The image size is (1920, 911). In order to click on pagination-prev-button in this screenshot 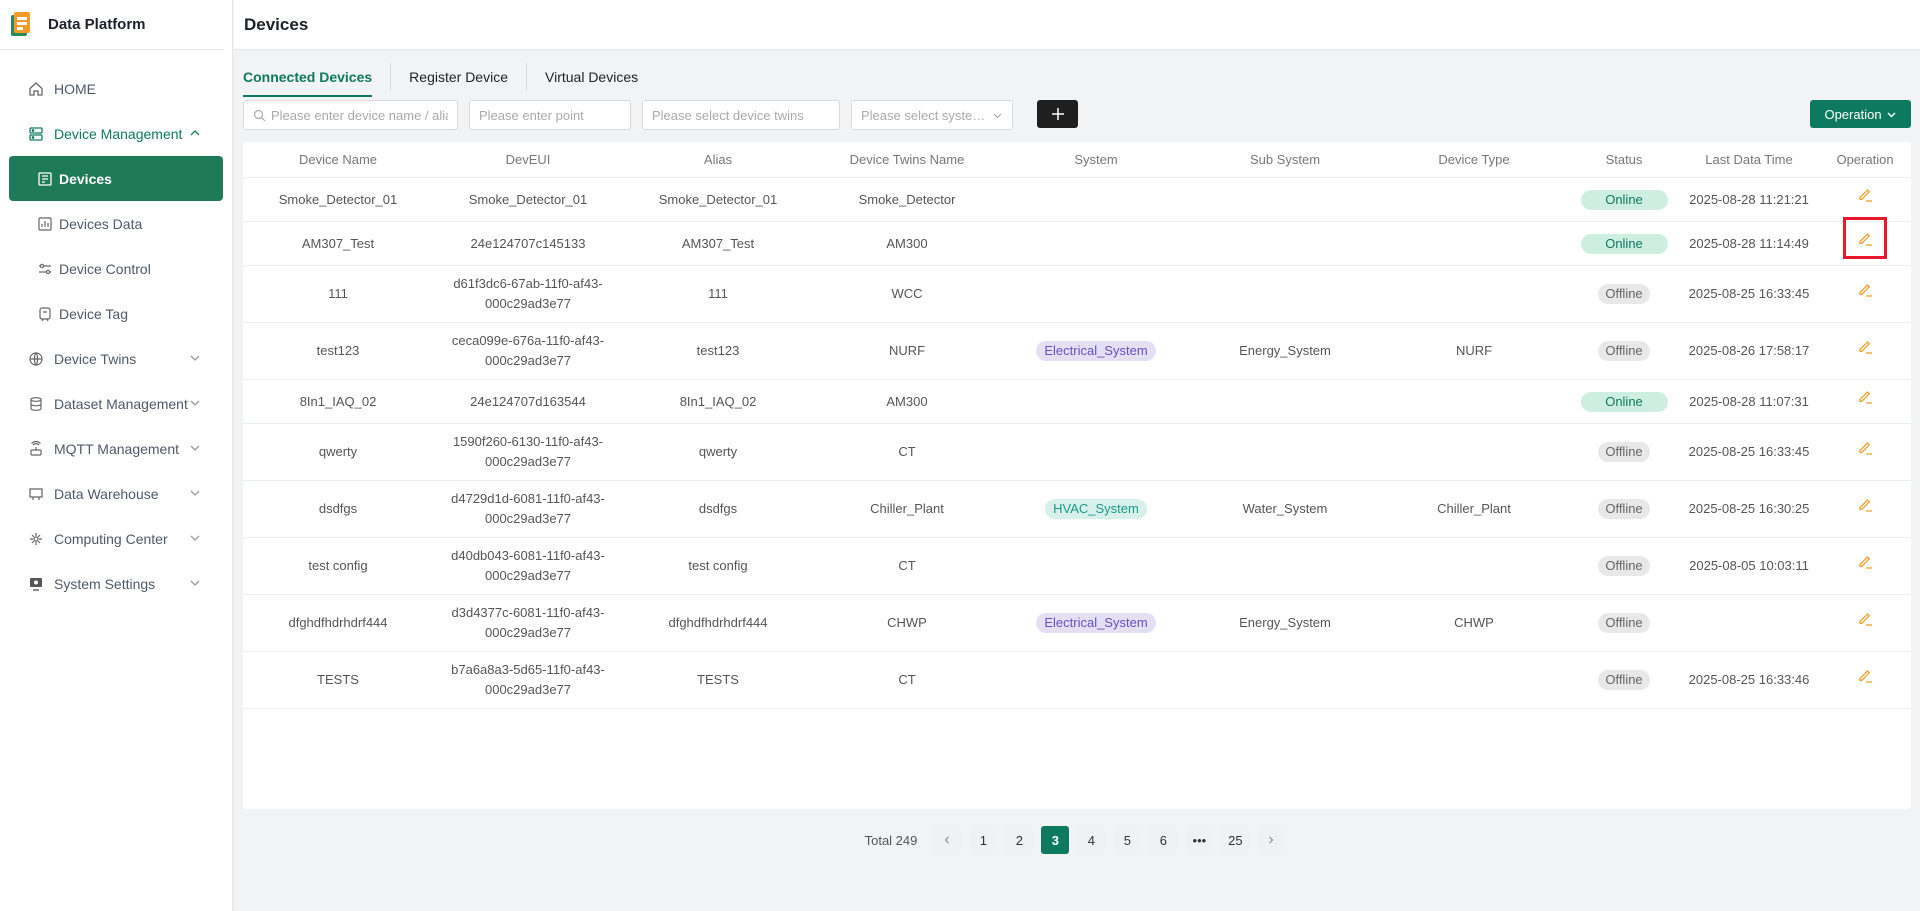, I will do `click(947, 840)`.